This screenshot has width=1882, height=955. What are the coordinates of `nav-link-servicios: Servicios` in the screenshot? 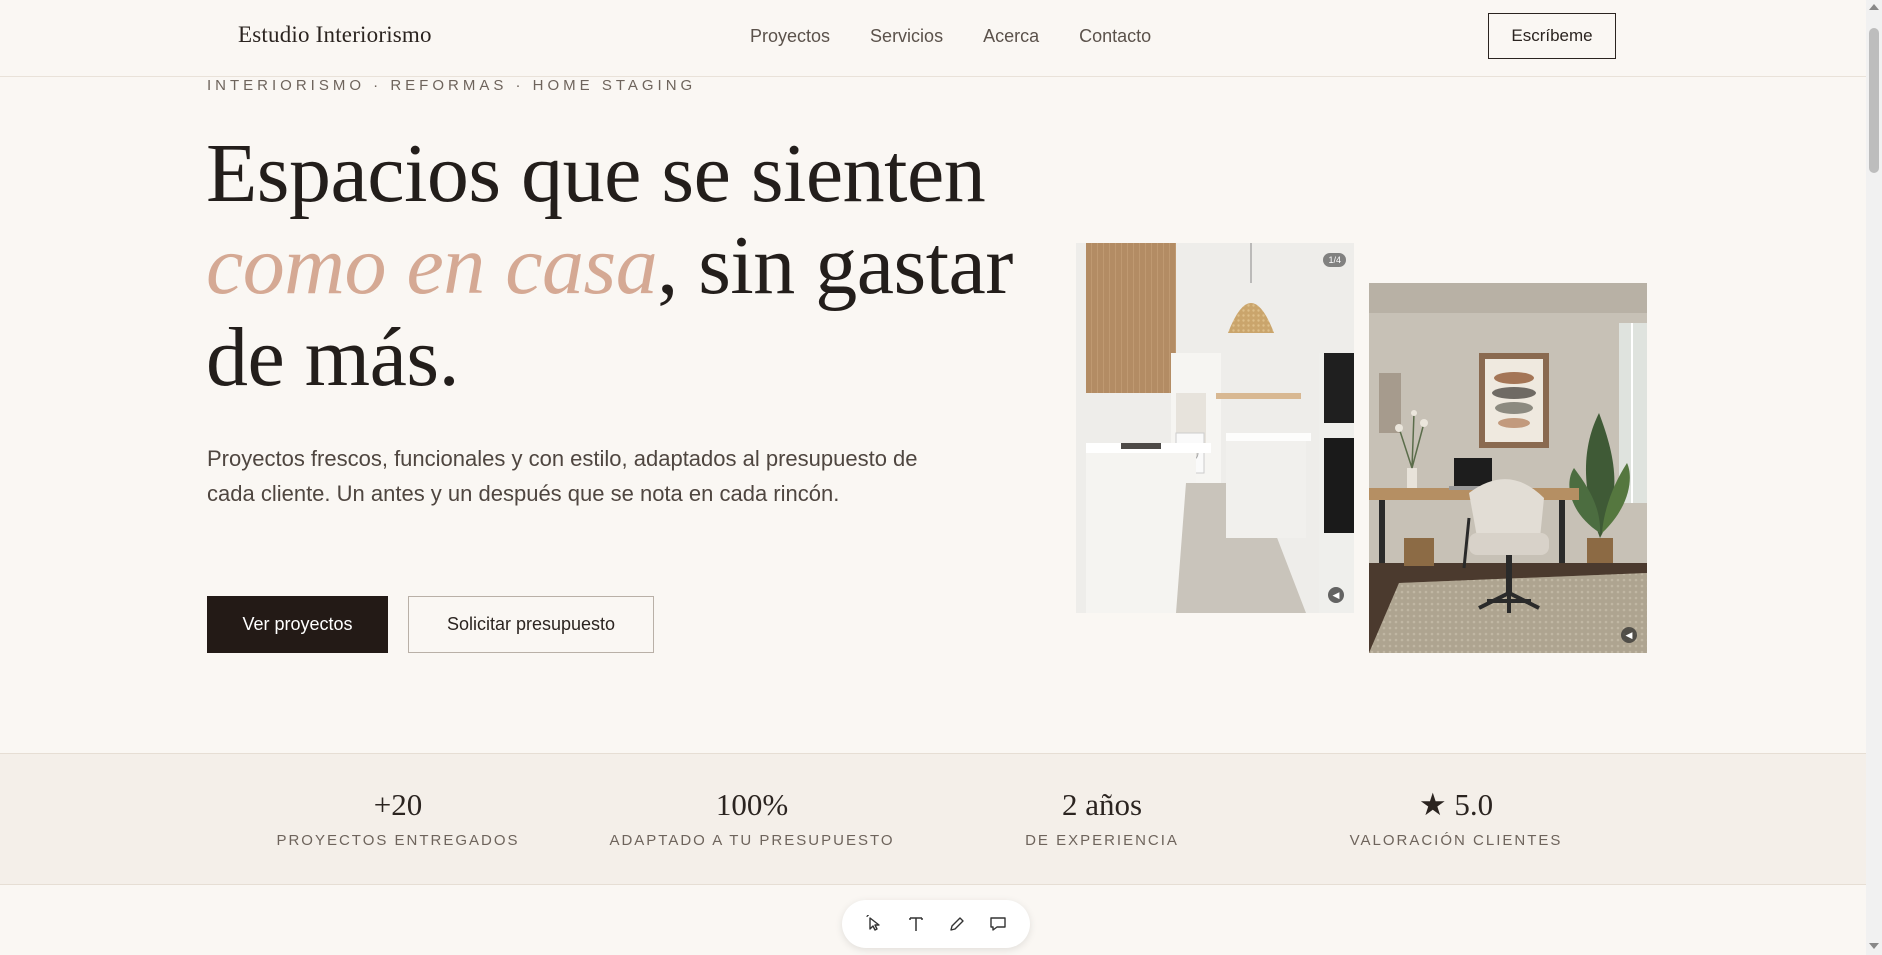 It's located at (906, 36).